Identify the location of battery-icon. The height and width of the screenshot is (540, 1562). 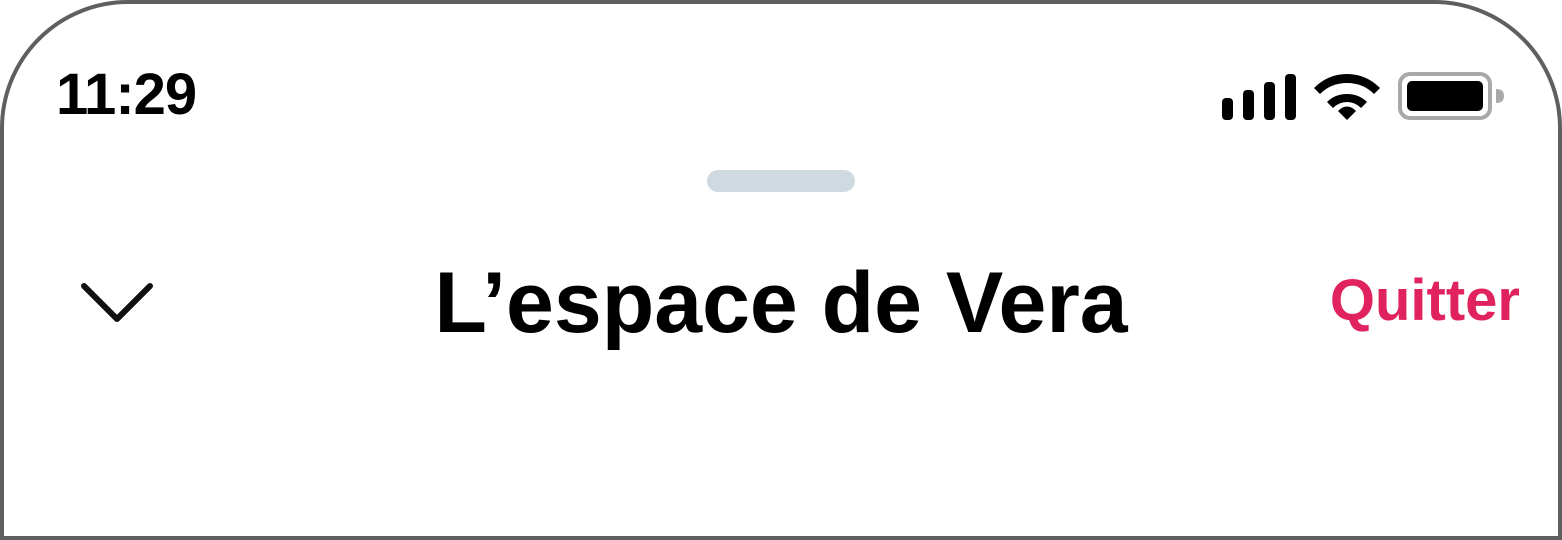
(1451, 96).